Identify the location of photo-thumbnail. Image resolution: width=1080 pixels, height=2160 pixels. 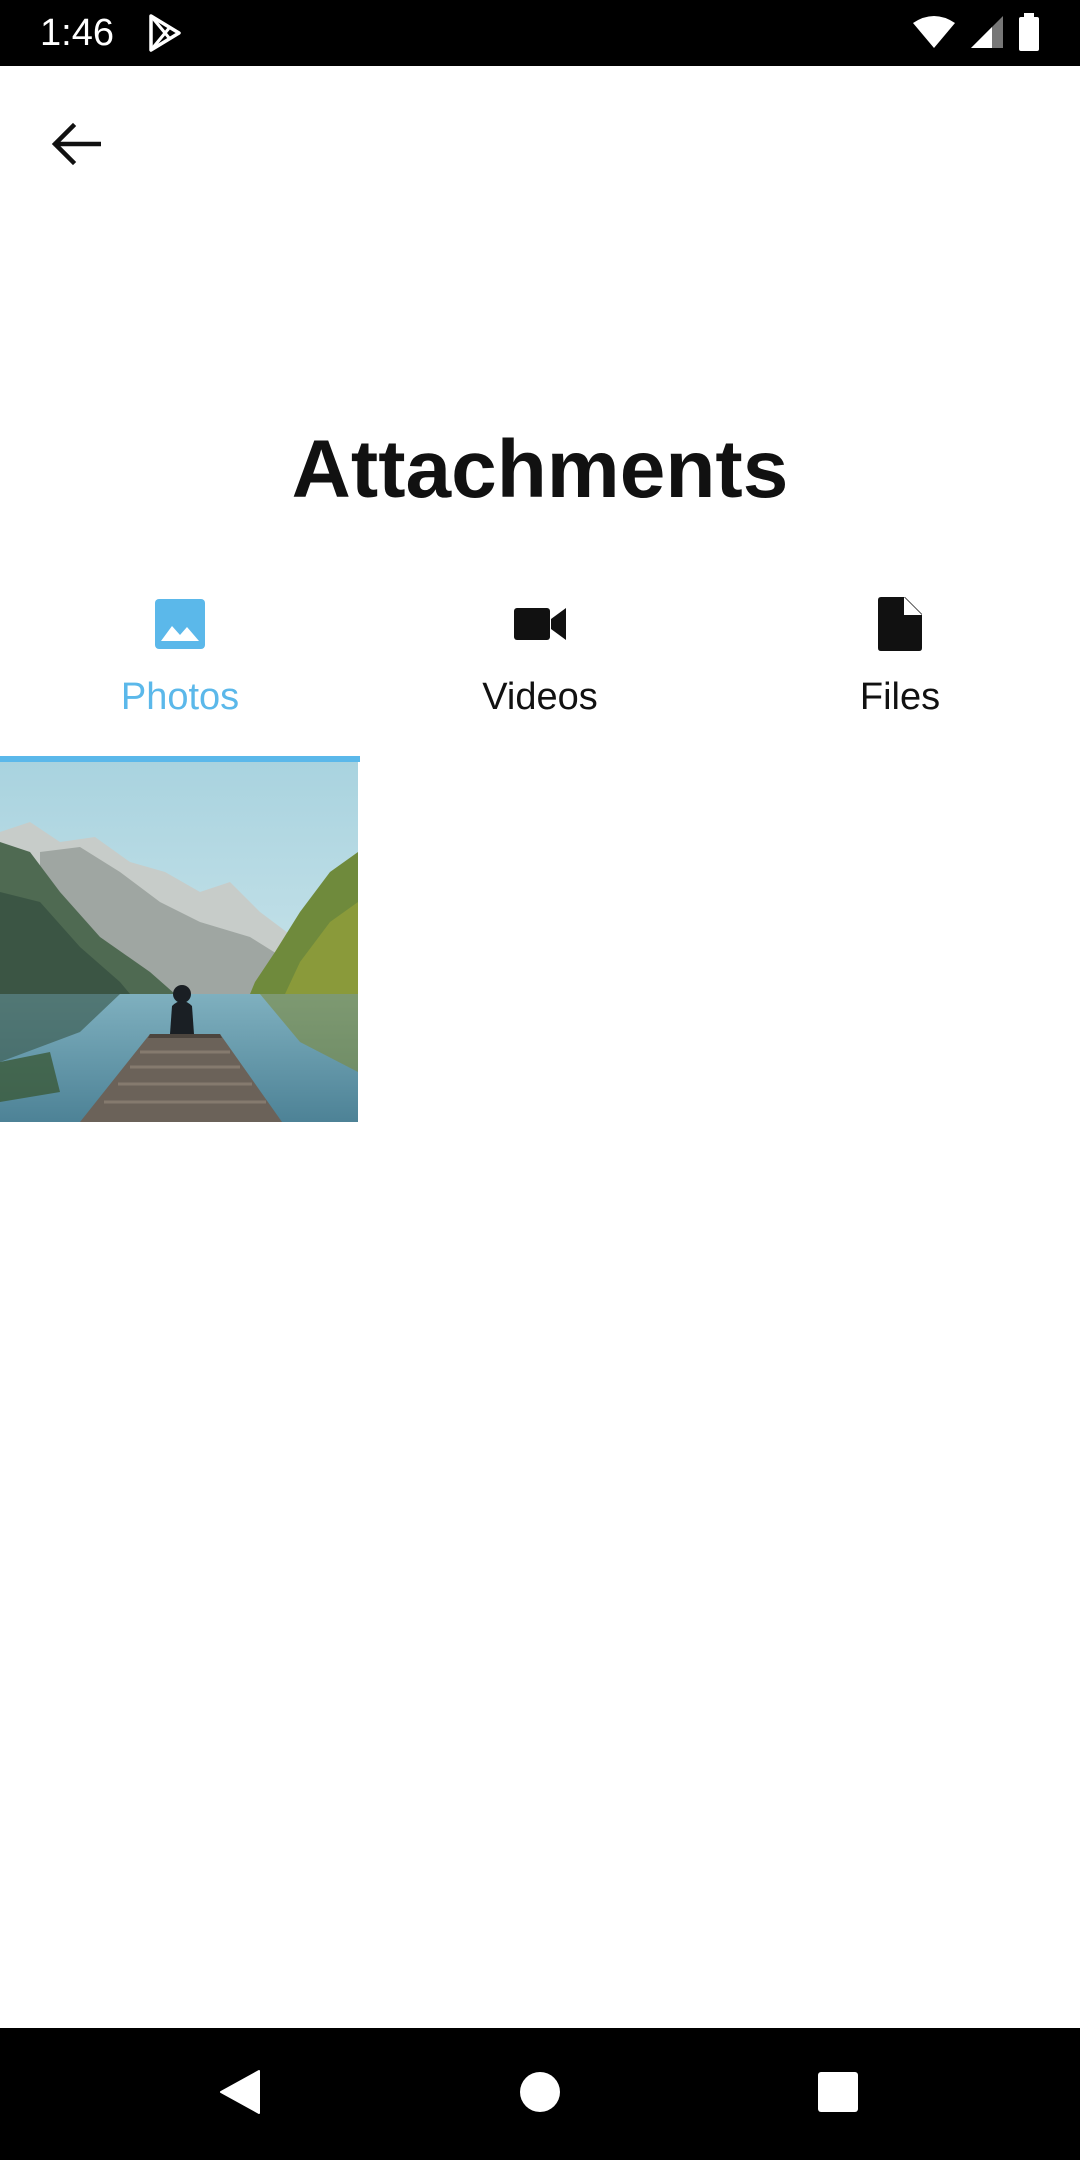
(179, 942).